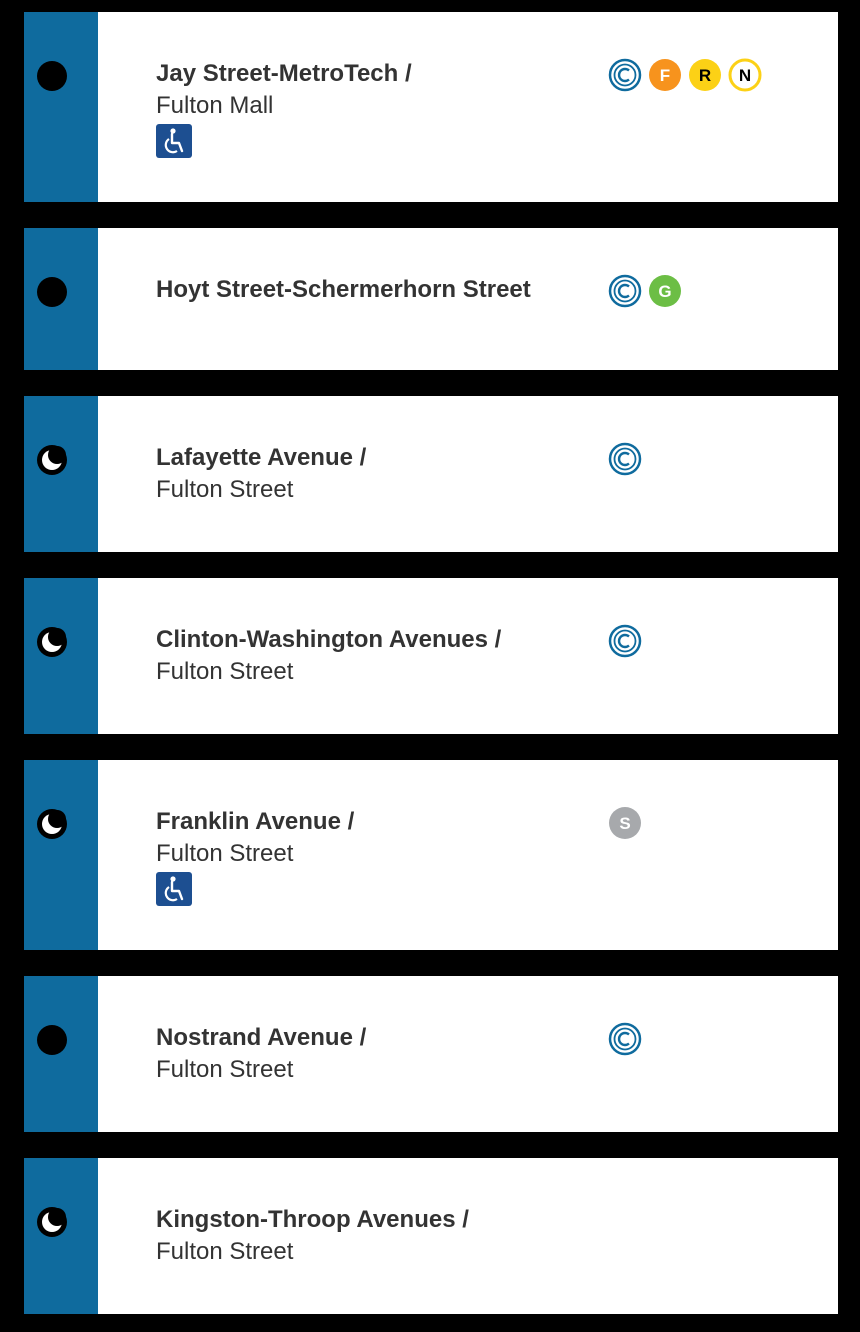 The image size is (860, 1332). What do you see at coordinates (366, 108) in the screenshot?
I see `station-name-block: Jay Street-MetroTech / Fulton Mall` at bounding box center [366, 108].